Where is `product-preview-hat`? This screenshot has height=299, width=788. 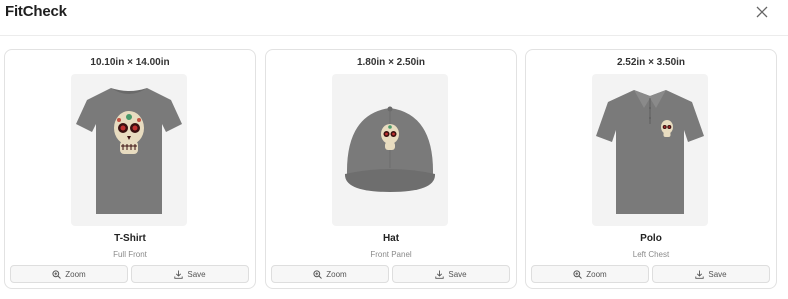
product-preview-hat is located at coordinates (390, 150).